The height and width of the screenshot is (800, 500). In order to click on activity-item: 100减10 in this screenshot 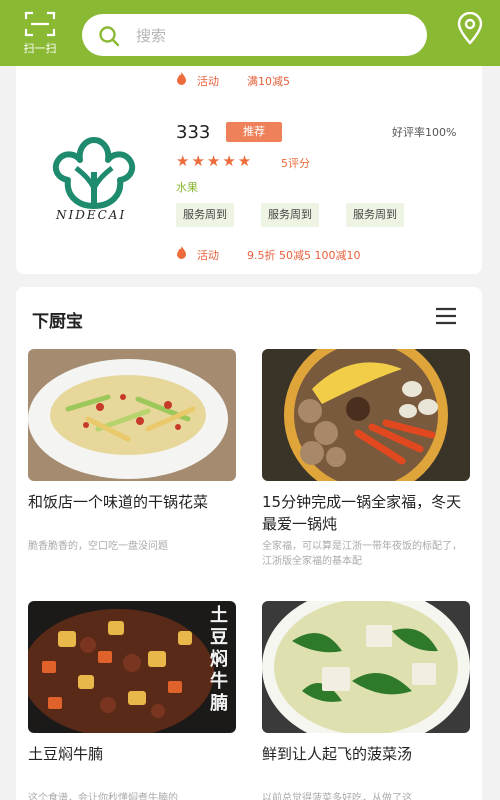, I will do `click(337, 255)`.